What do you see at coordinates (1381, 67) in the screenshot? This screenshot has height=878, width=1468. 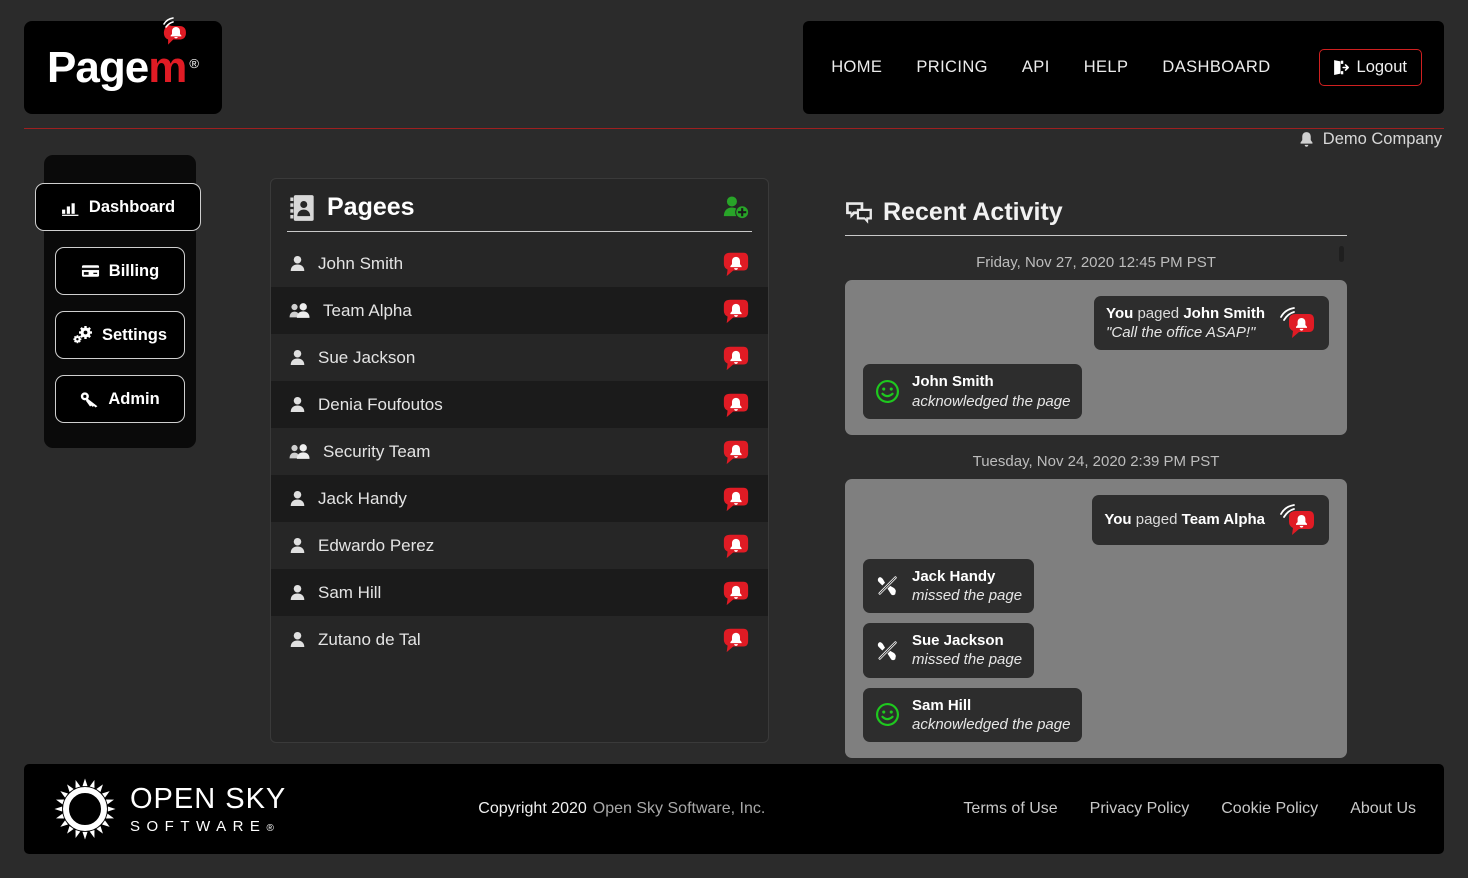 I see `logout-label: Logout` at bounding box center [1381, 67].